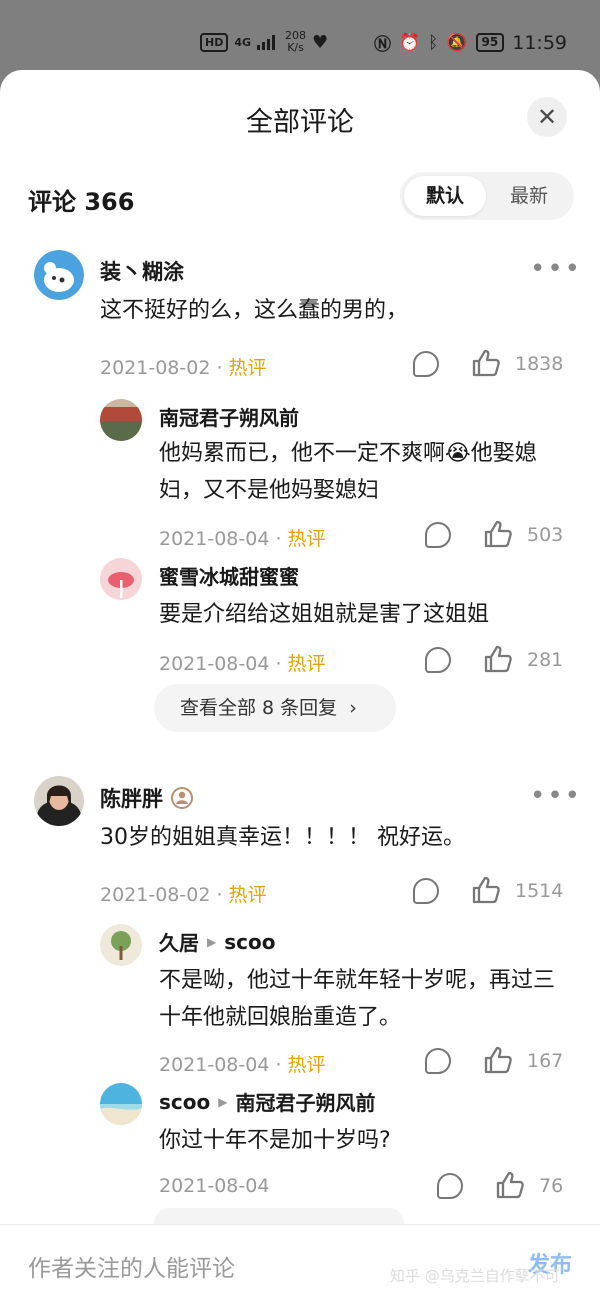 The height and width of the screenshot is (1300, 600). I want to click on comment-input: 作者关注的人能评论, so click(131, 1266).